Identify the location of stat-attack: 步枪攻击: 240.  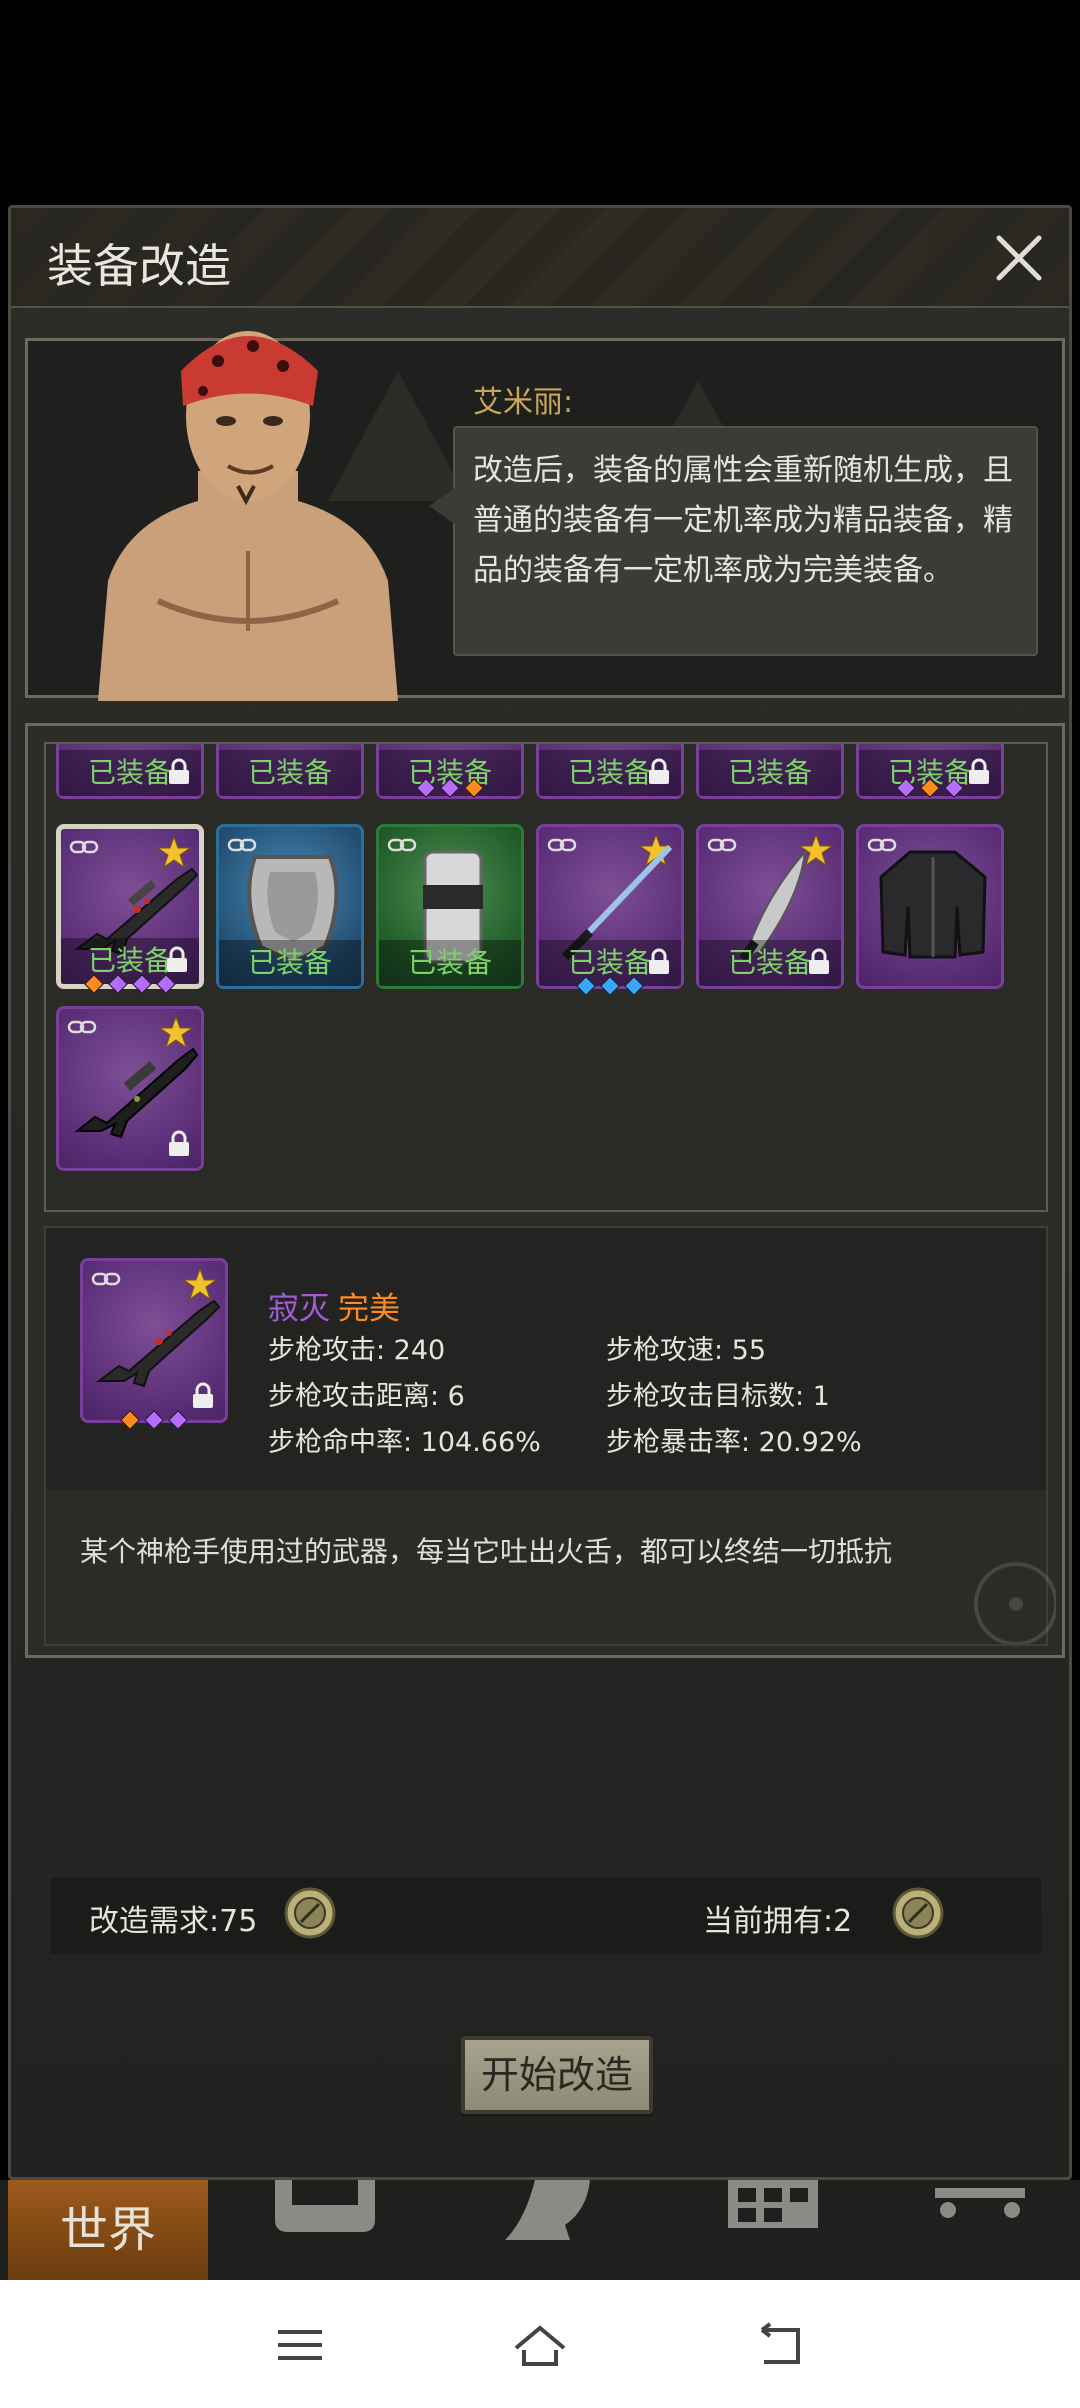
(357, 1350).